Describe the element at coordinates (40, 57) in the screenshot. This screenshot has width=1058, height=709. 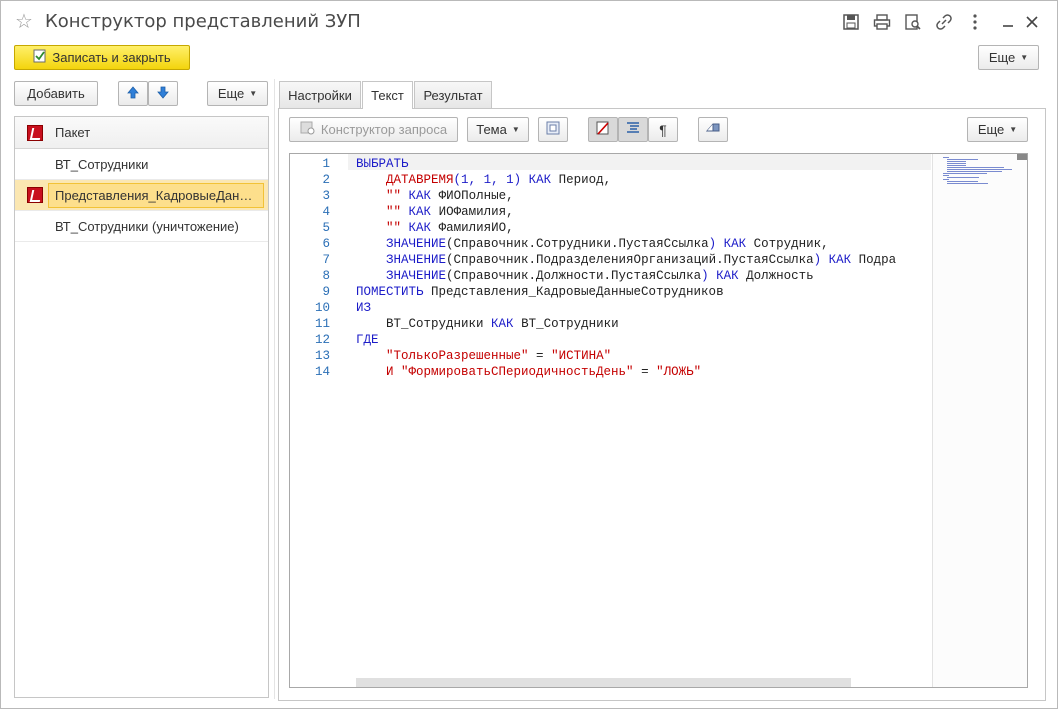
I see `save-check-icon` at that location.